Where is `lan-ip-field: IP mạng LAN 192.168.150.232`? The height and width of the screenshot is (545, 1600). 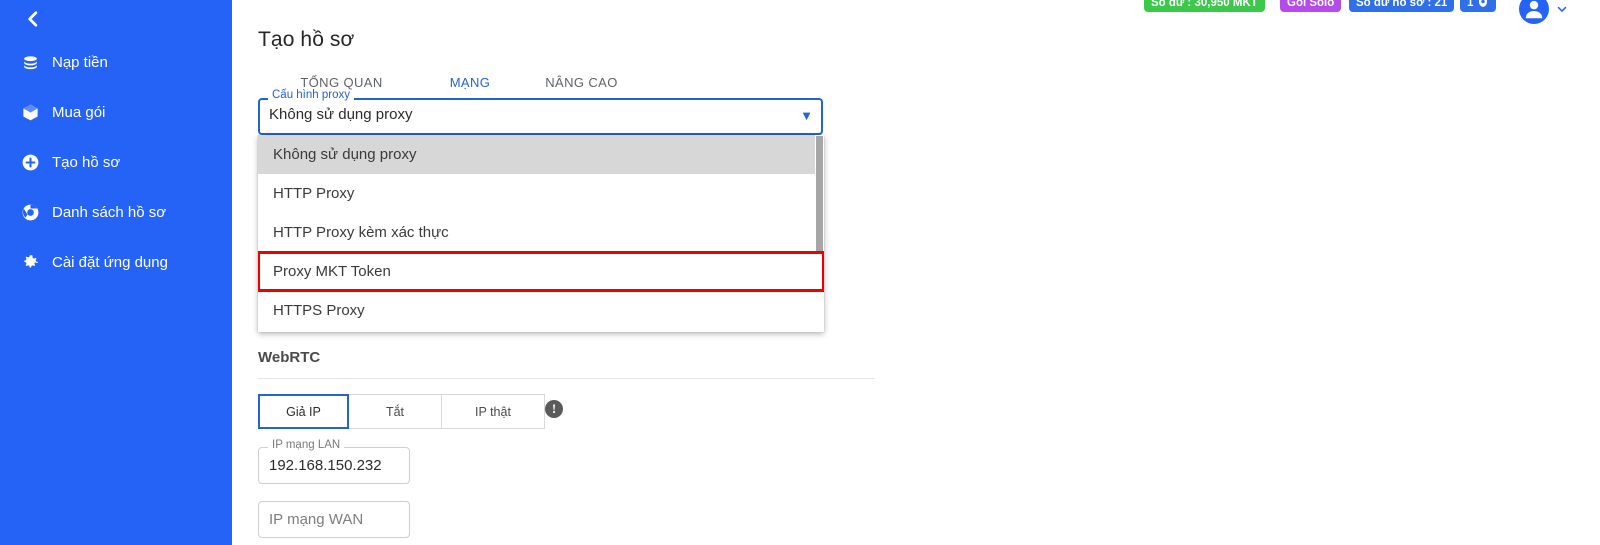 lan-ip-field: IP mạng LAN 192.168.150.232 is located at coordinates (334, 461).